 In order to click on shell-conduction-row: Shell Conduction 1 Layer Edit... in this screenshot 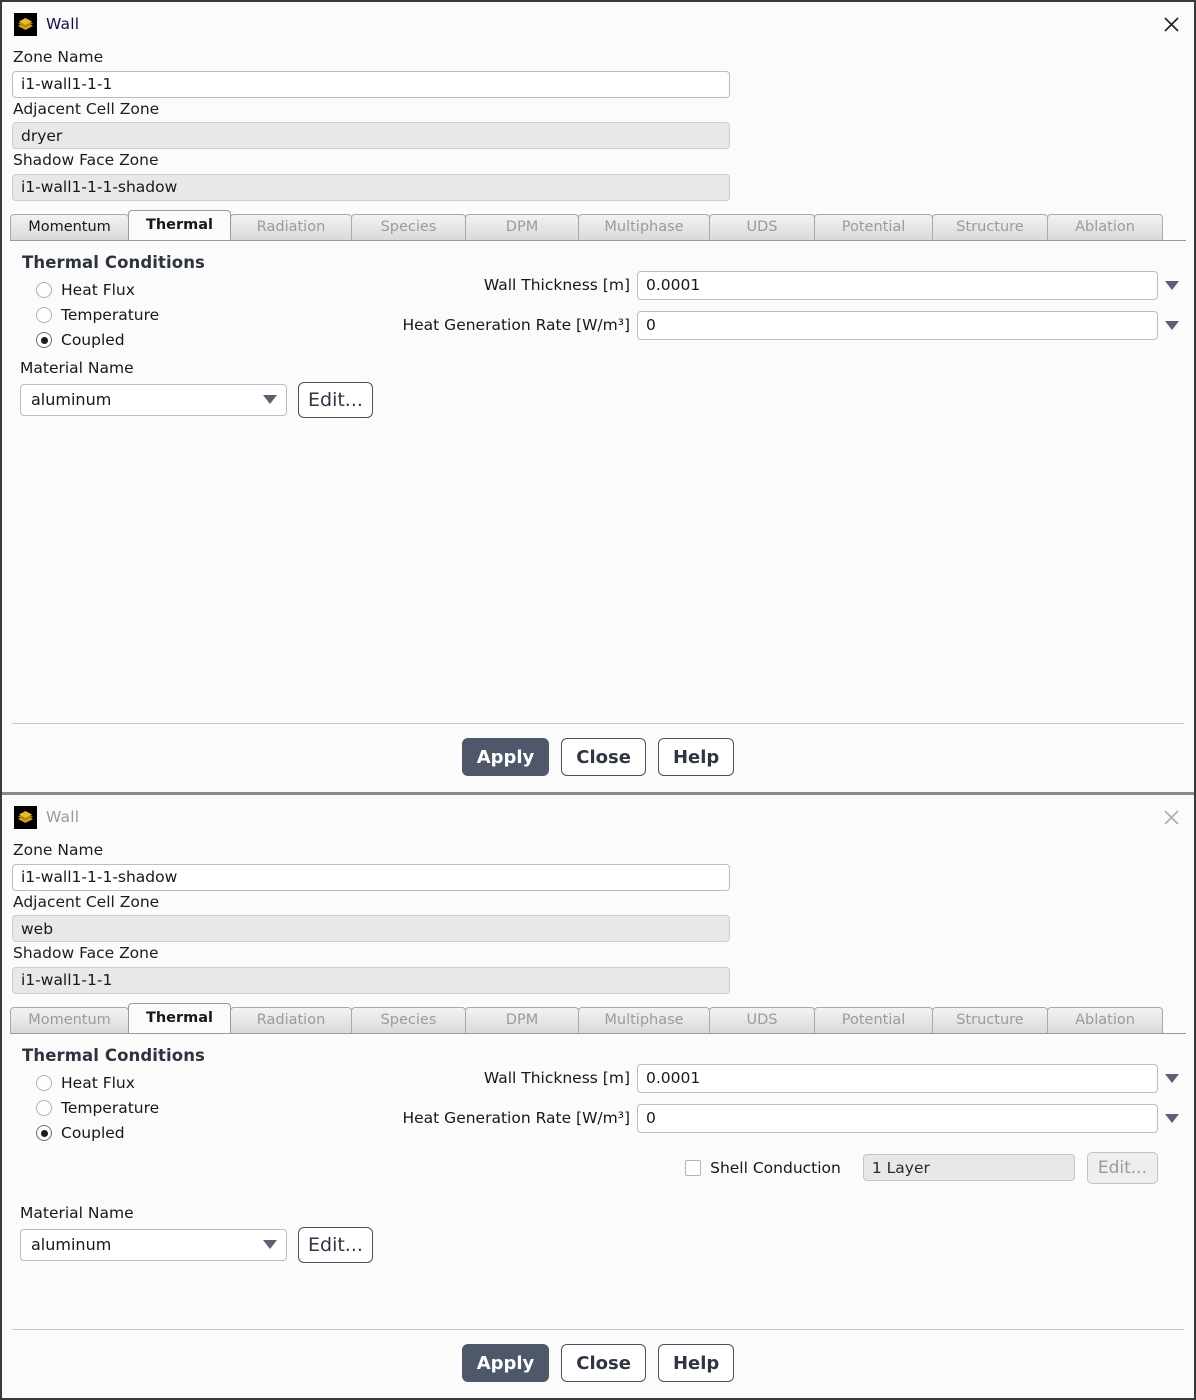, I will do `click(598, 1167)`.